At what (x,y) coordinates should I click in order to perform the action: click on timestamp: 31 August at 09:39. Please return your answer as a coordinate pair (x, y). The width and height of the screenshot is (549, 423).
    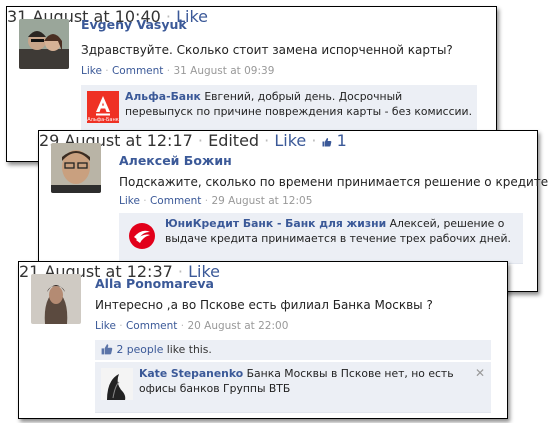
    Looking at the image, I should click on (223, 71).